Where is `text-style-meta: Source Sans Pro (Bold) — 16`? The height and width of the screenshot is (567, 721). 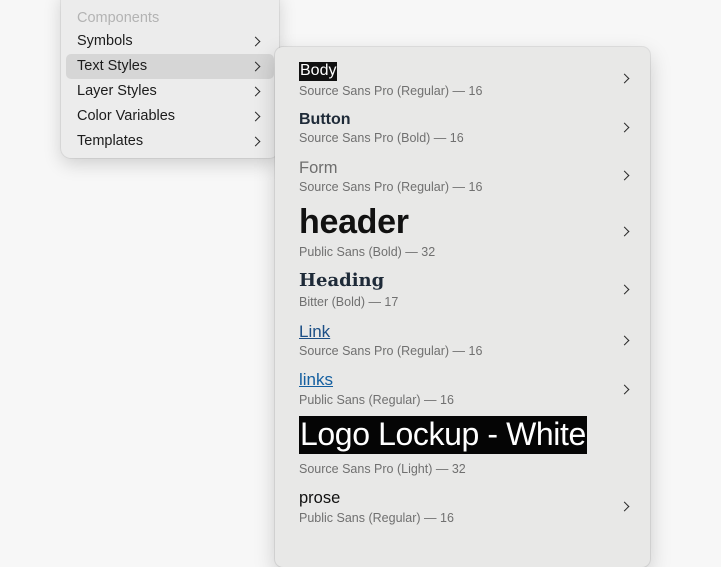
text-style-meta: Source Sans Pro (Bold) — 16 is located at coordinates (381, 138).